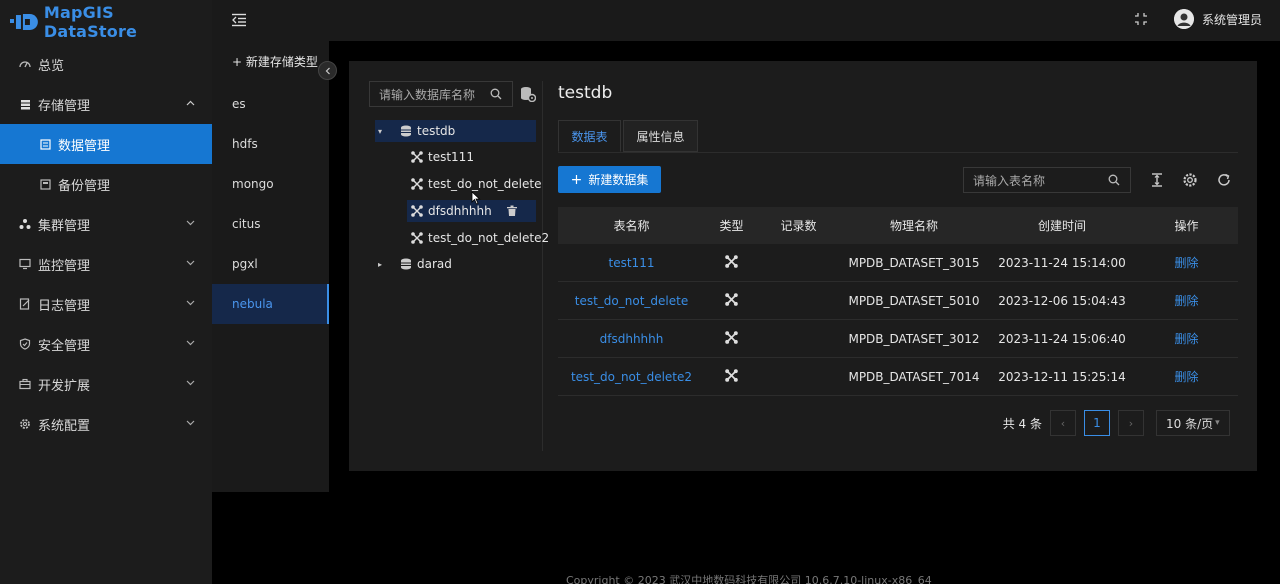 This screenshot has width=1280, height=584. I want to click on tree-node-darad: ▸ darad, so click(413, 264).